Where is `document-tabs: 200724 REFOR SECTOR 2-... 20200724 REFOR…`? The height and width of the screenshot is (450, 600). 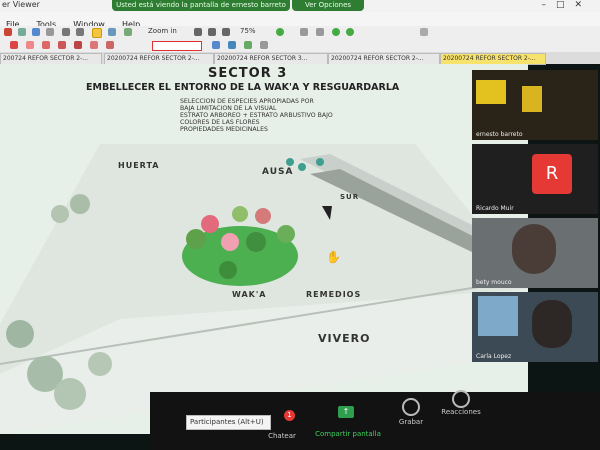 document-tabs: 200724 REFOR SECTOR 2-... 20200724 REFOR… is located at coordinates (300, 58).